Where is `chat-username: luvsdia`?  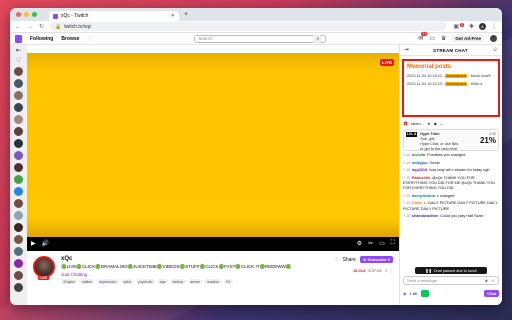 chat-username: luvsdia is located at coordinates (418, 155).